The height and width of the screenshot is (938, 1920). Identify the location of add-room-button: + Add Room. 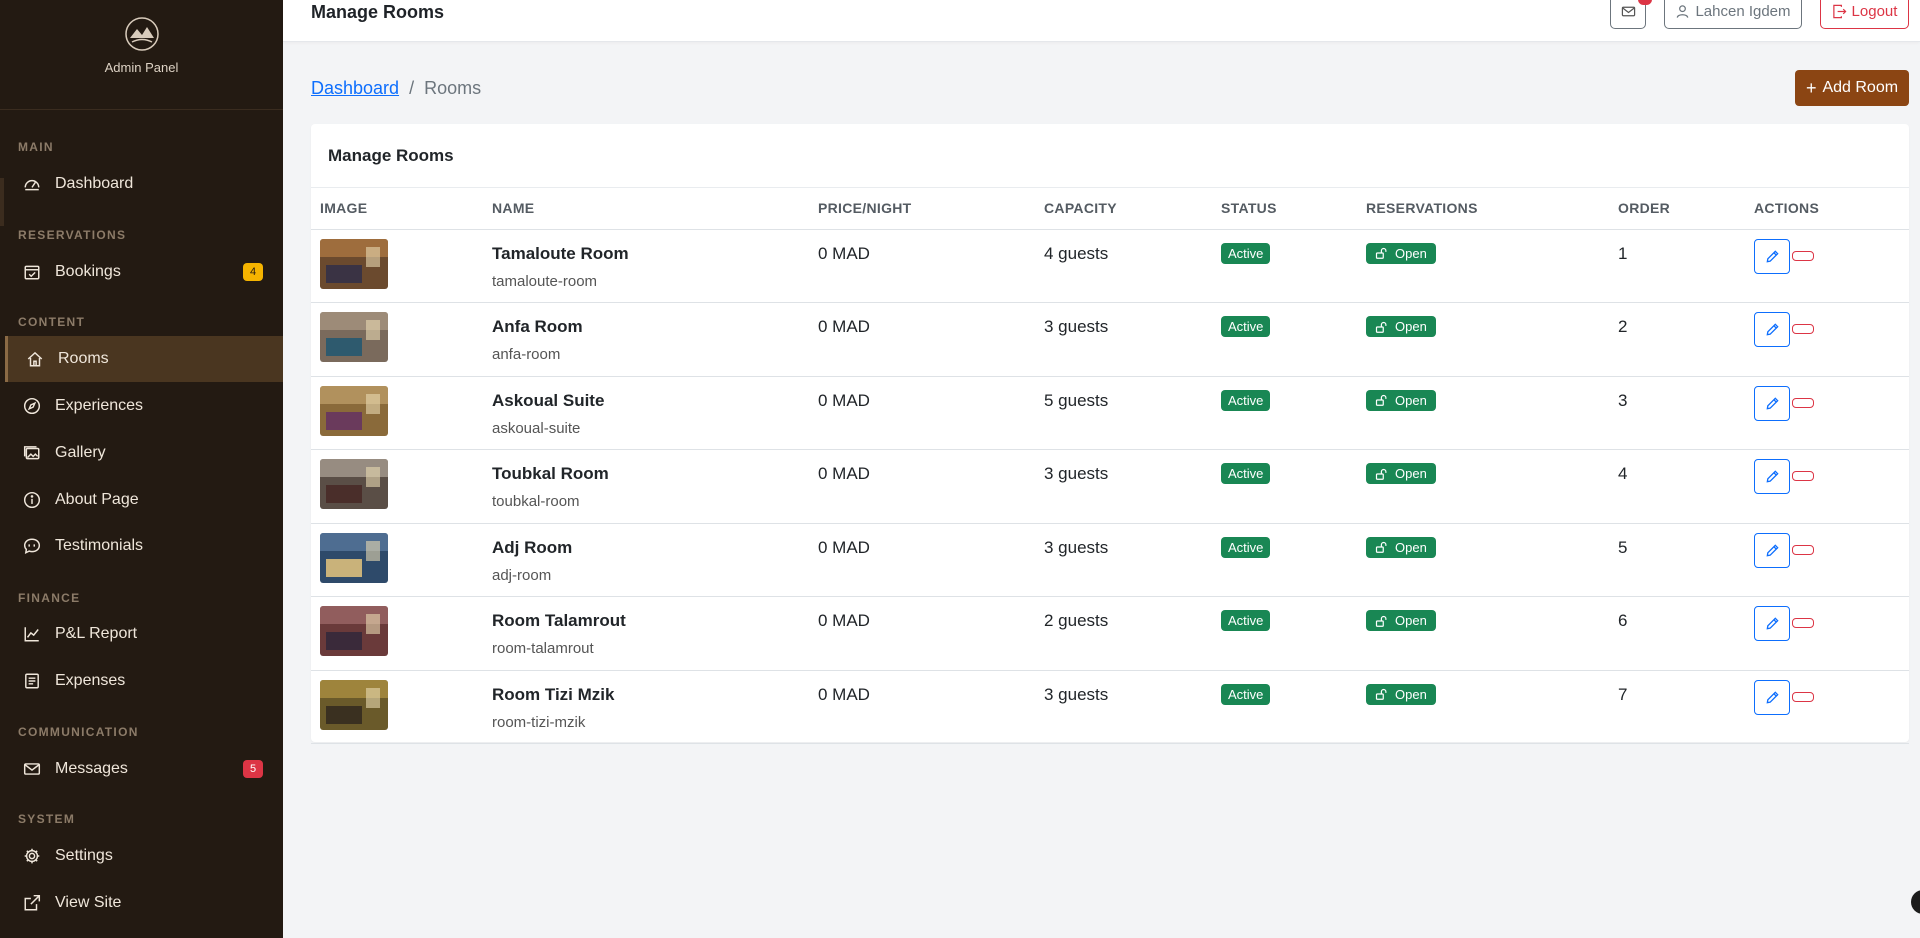
(1852, 88).